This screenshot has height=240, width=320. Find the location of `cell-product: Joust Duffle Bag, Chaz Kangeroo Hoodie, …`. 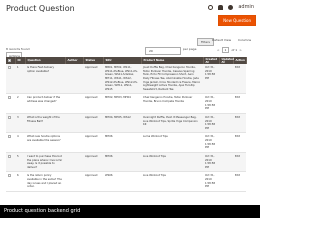

cell-product: Joust Duffle Bag, Chaz Kangeroo Hoodie, … is located at coordinates (172, 79).